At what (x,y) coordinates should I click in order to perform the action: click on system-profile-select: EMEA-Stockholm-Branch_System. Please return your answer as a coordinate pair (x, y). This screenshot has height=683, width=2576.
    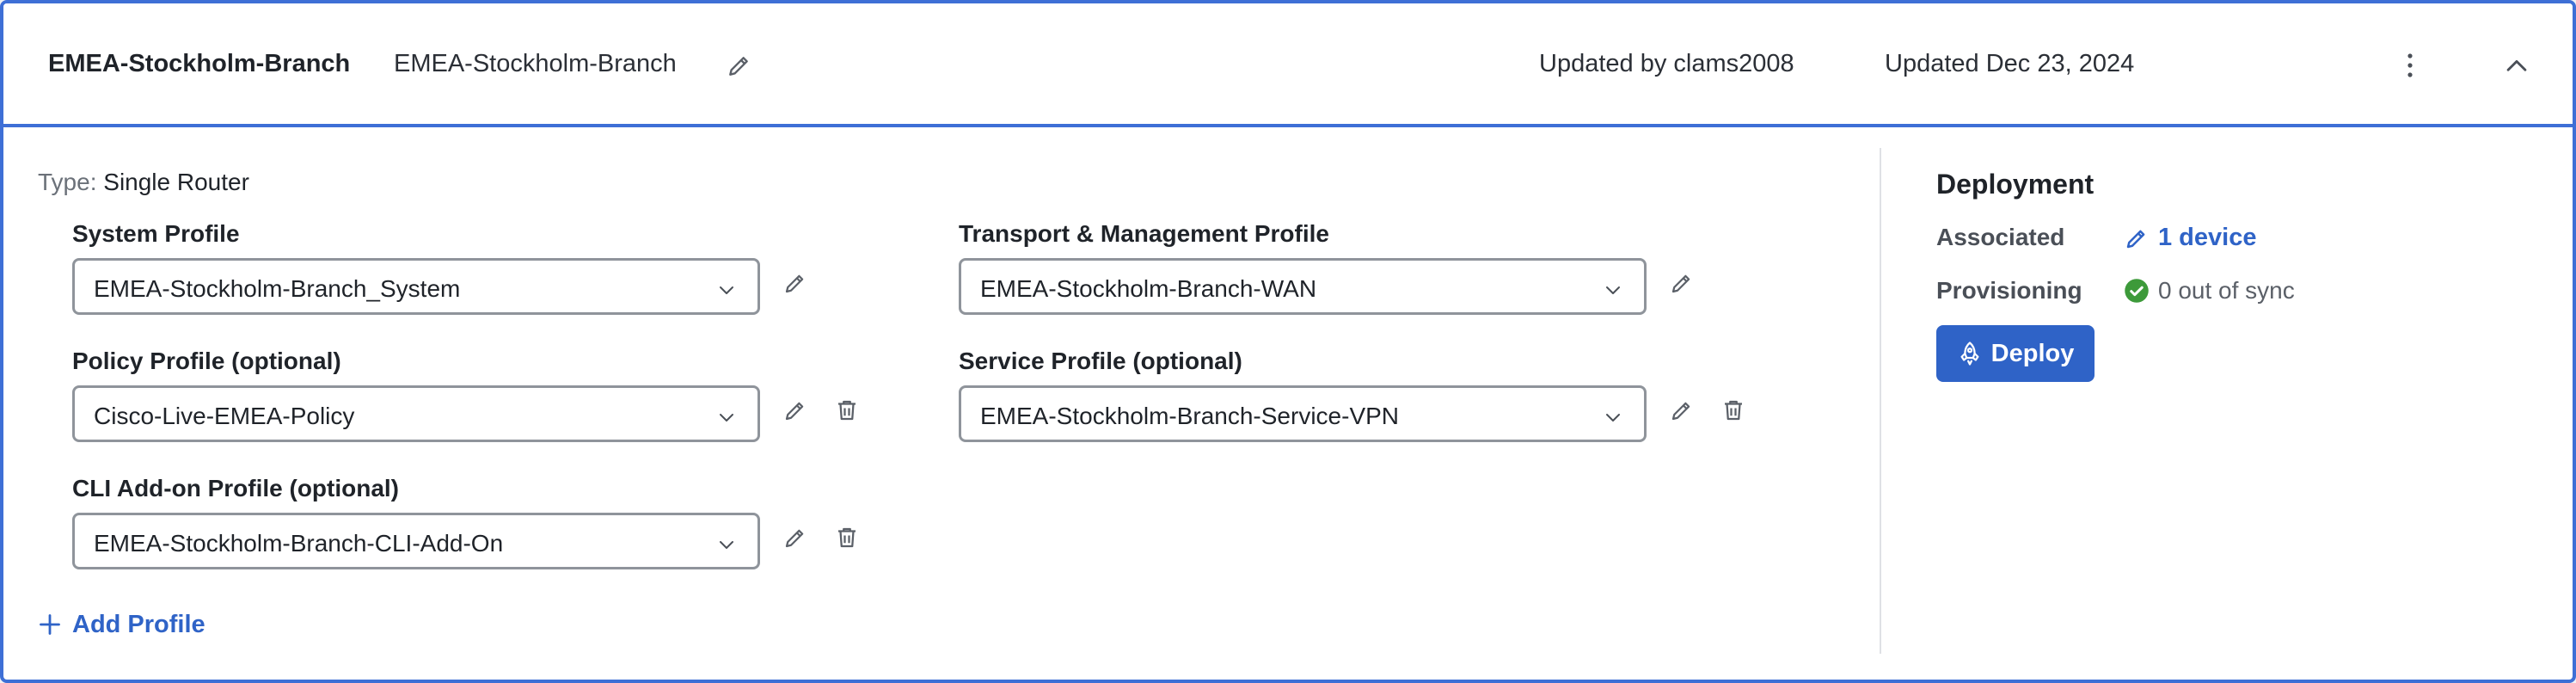
    Looking at the image, I should click on (416, 287).